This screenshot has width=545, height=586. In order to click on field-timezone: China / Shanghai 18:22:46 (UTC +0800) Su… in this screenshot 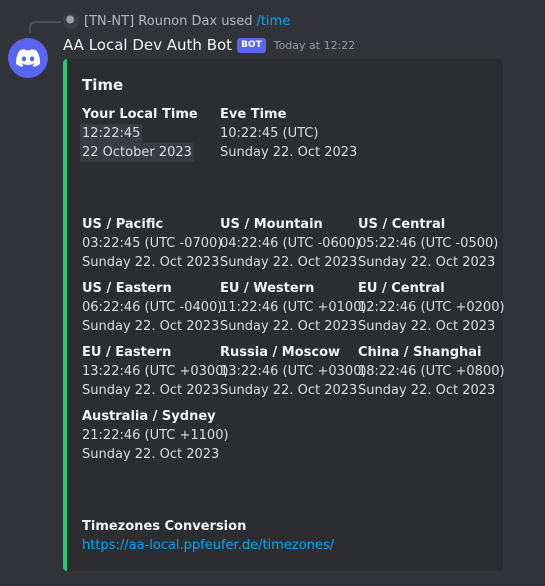, I will do `click(431, 371)`.